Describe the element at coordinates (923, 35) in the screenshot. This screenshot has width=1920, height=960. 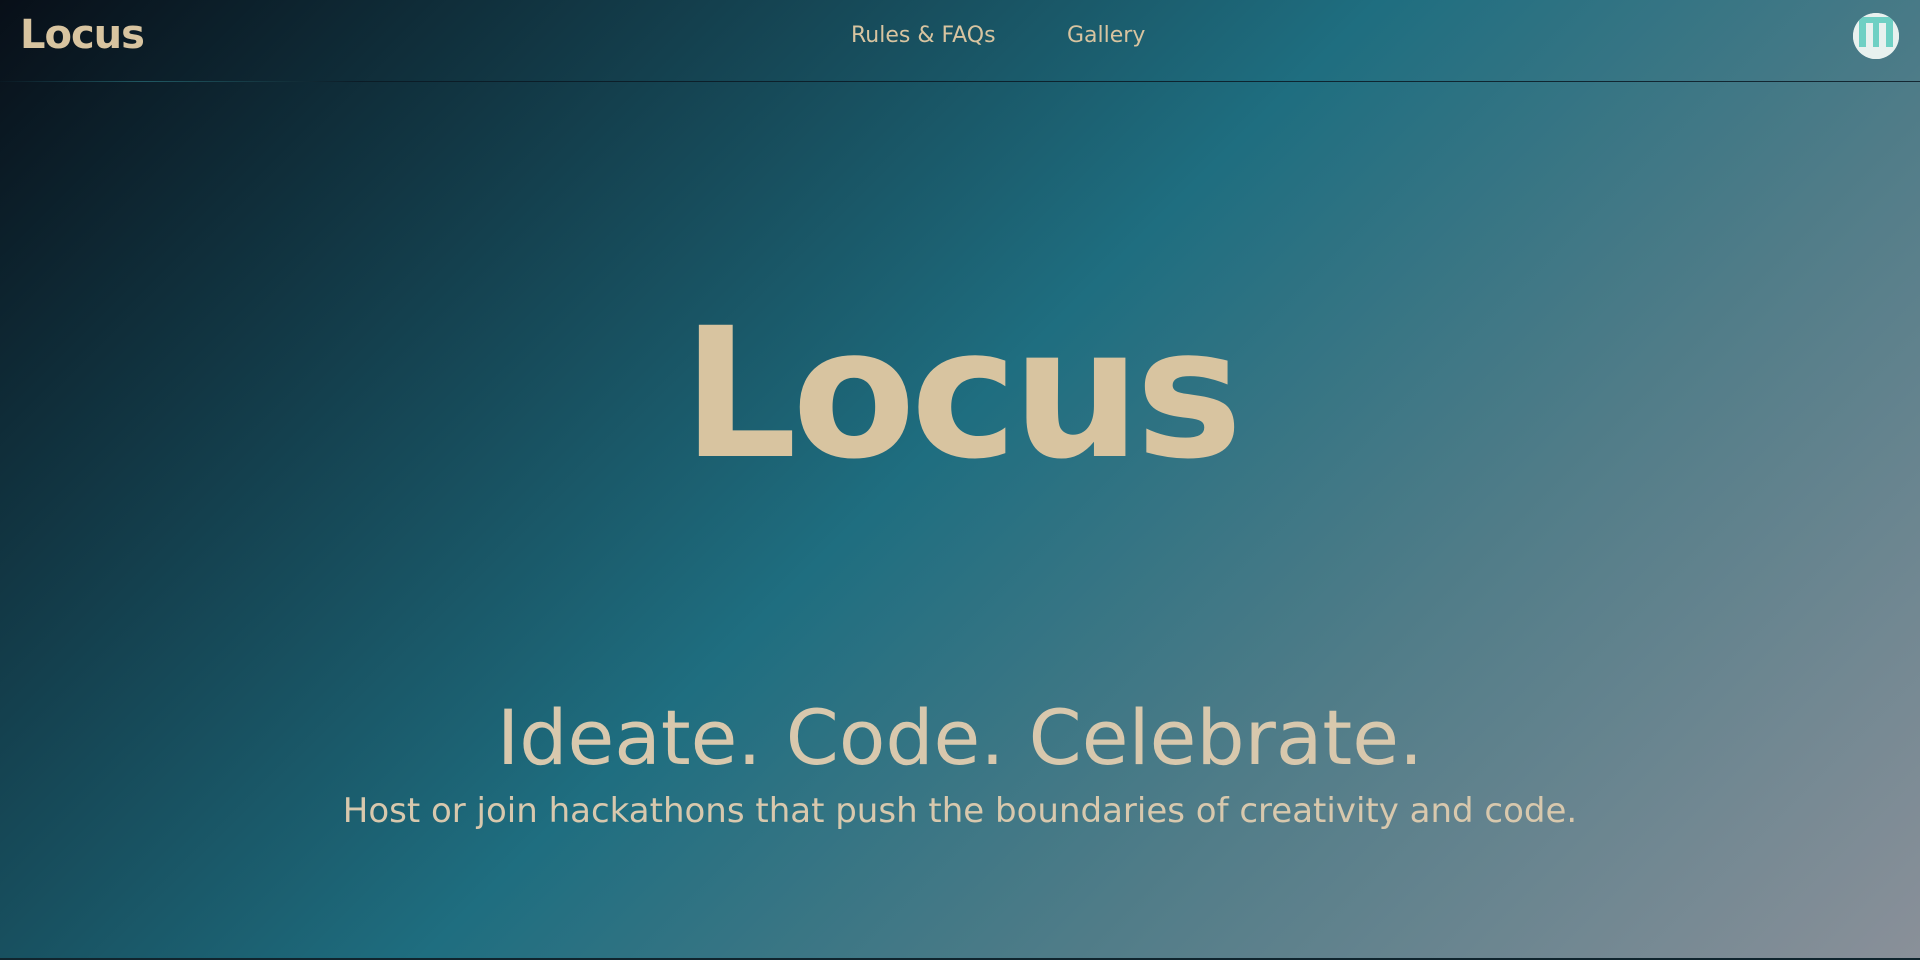
I see `nav-link-rules-faqs: Rules & FAQs` at that location.